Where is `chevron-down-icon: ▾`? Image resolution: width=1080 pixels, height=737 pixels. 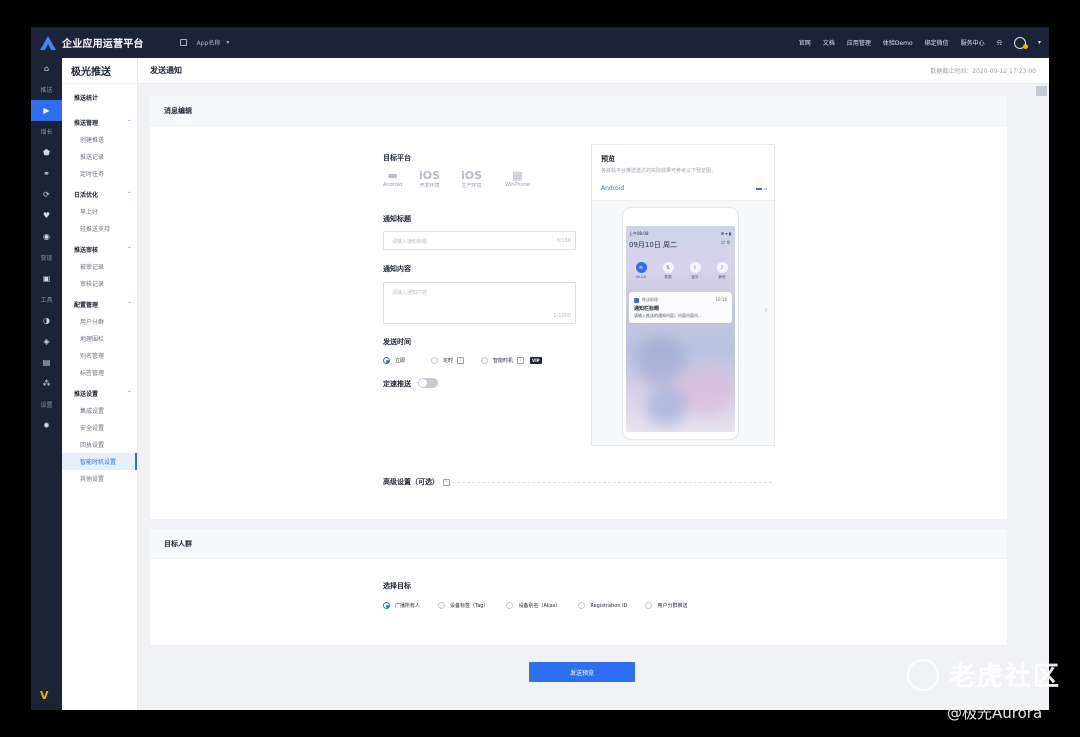 chevron-down-icon: ▾ is located at coordinates (1039, 42).